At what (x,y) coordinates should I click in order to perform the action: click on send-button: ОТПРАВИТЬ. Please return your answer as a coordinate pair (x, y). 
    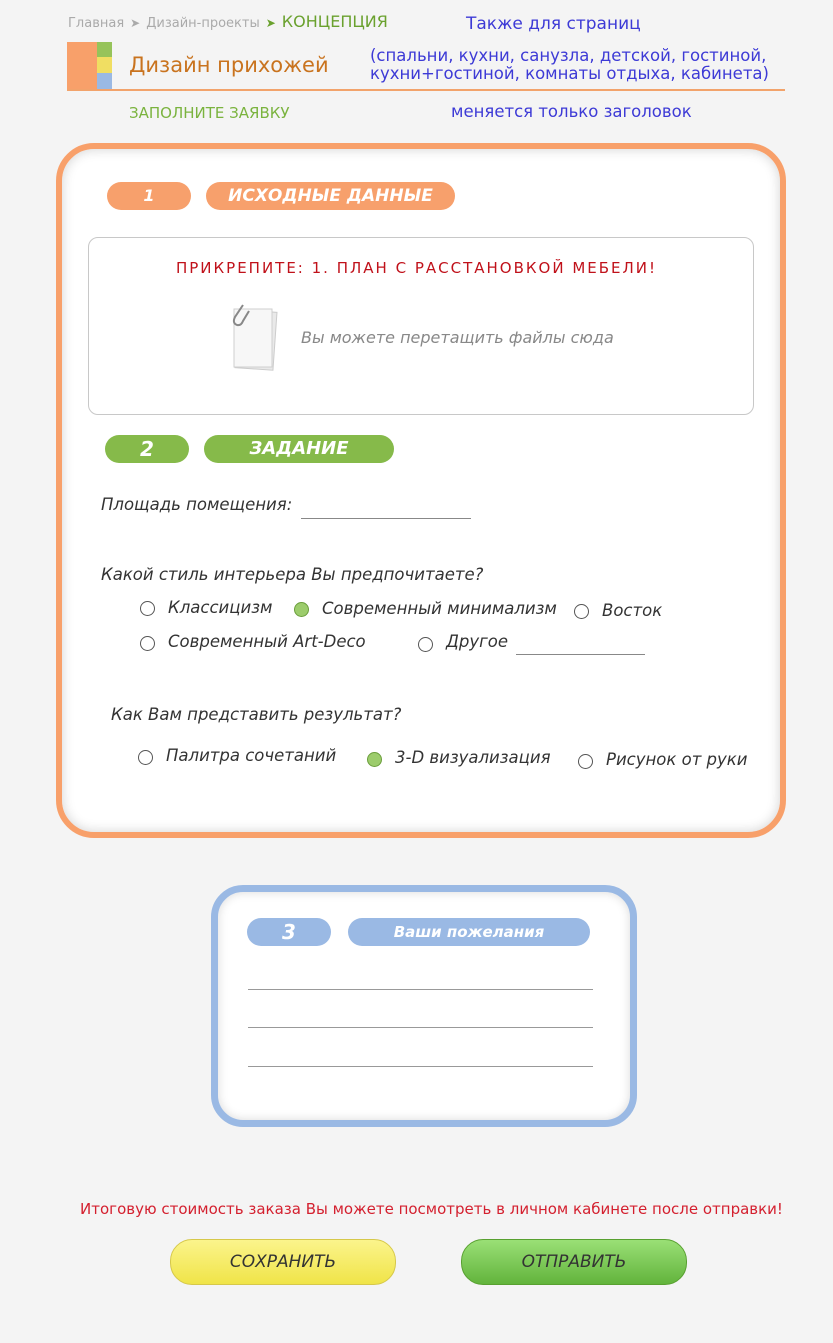
    Looking at the image, I should click on (574, 1262).